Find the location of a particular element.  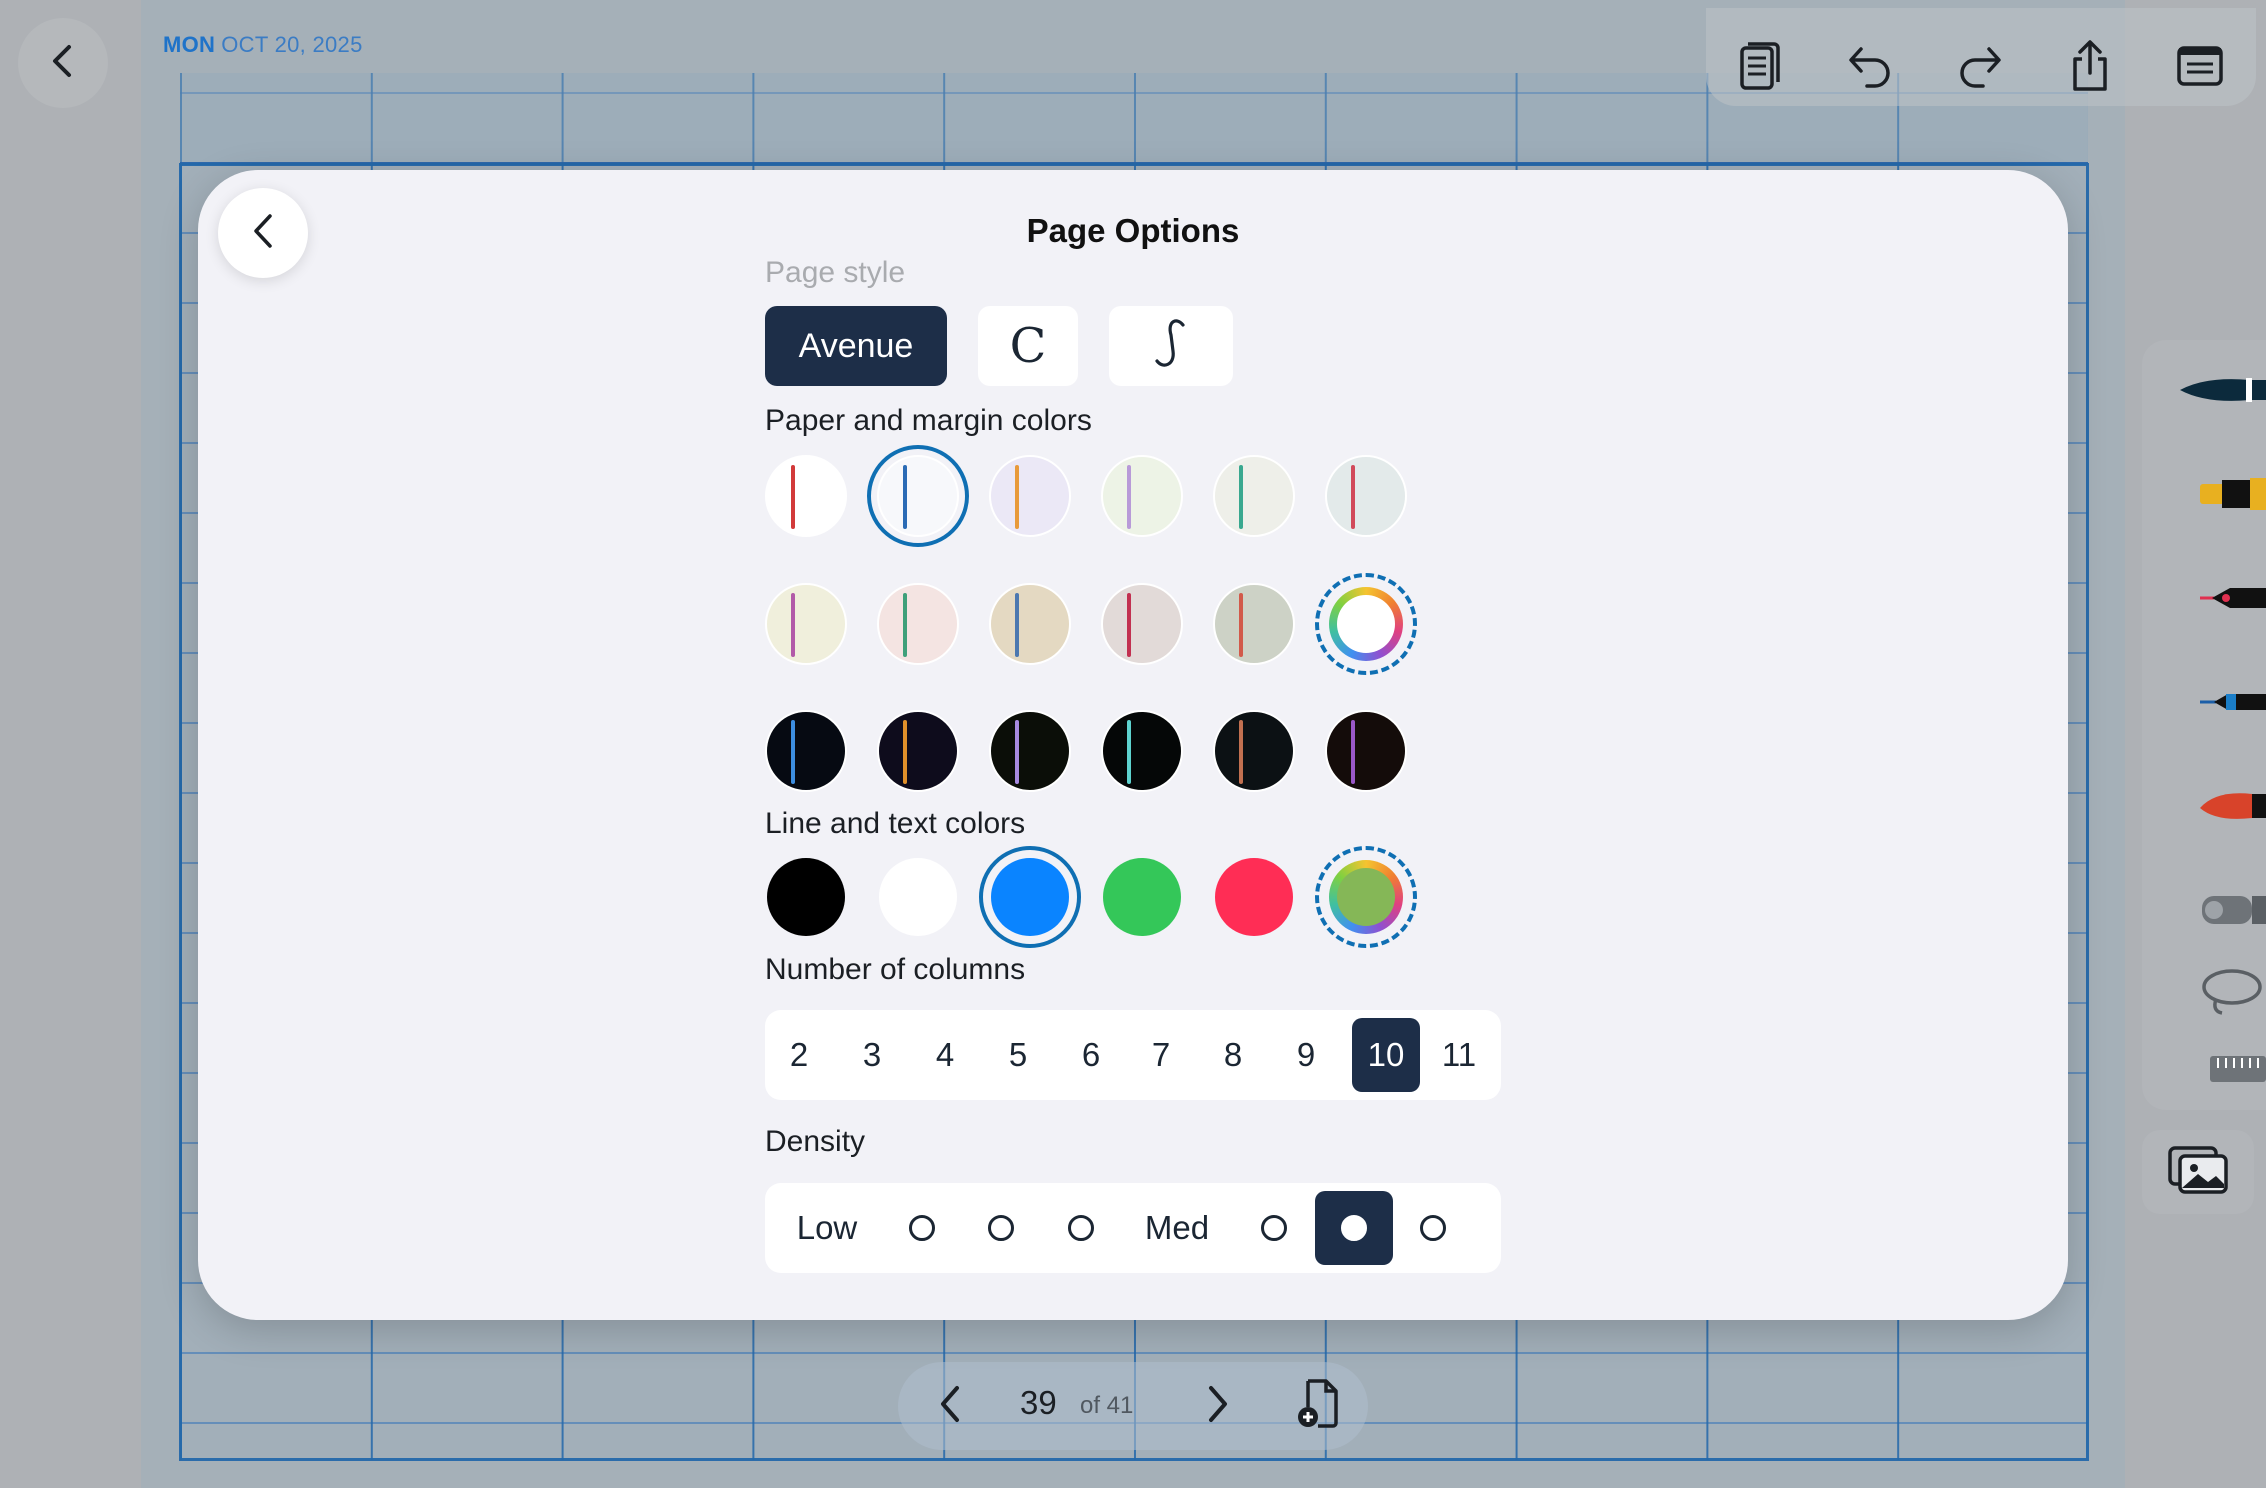

brush-tool is located at coordinates (2204, 808).